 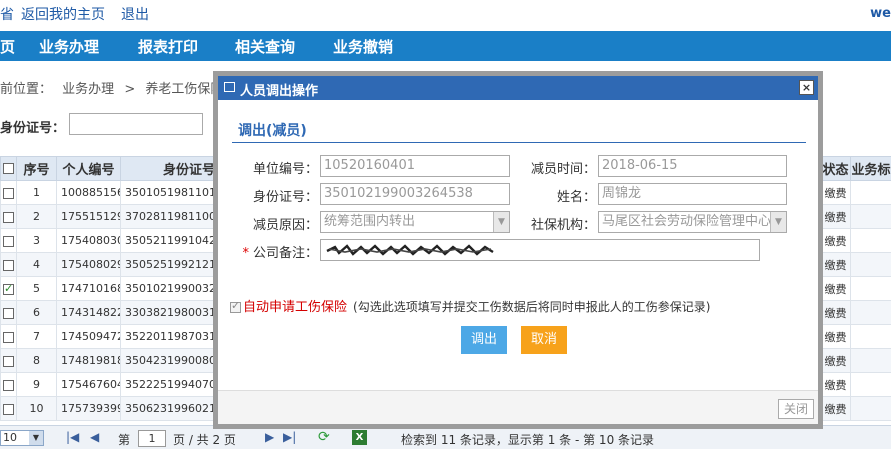 What do you see at coordinates (518, 407) in the screenshot?
I see `dialog-footer: 关闭` at bounding box center [518, 407].